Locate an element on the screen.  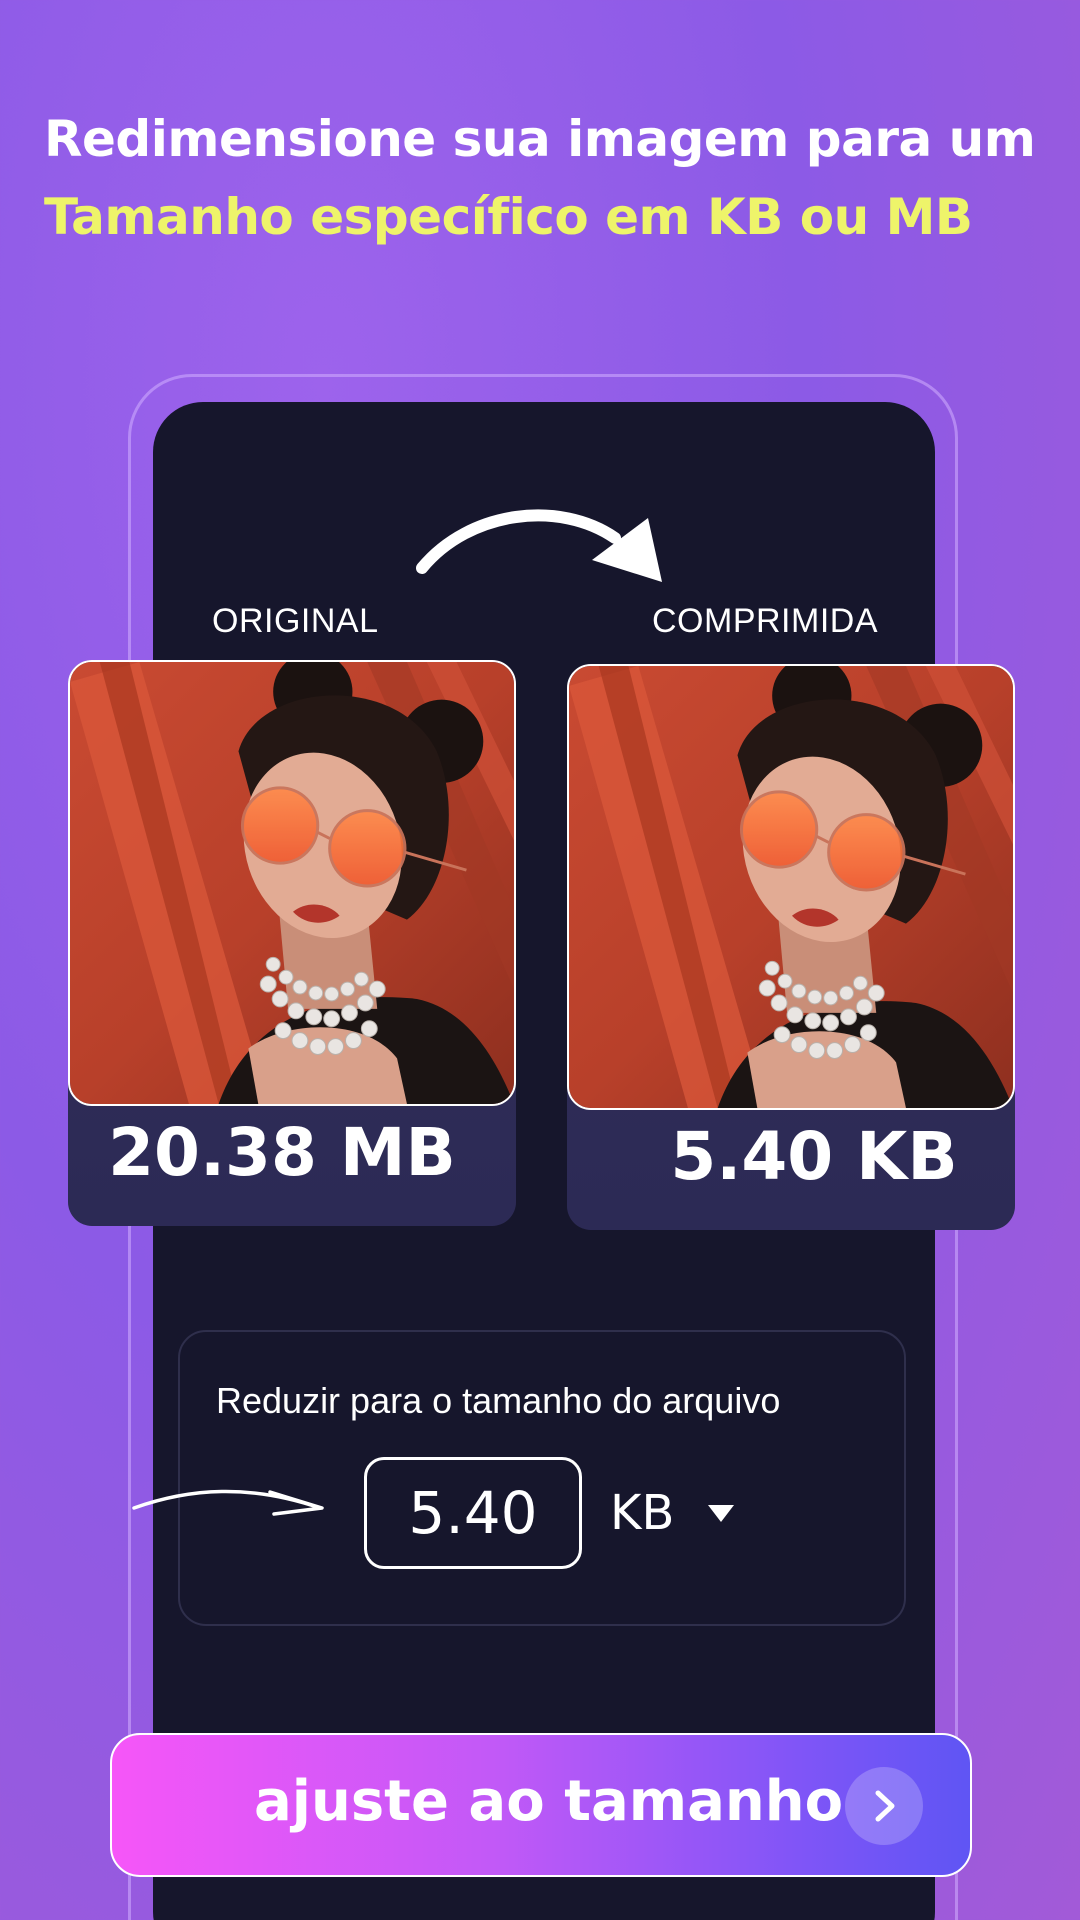
unit-dropdown: KB is located at coordinates (672, 1513).